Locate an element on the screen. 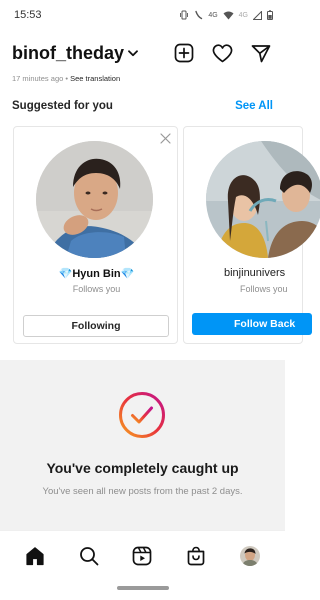 The height and width of the screenshot is (600, 320). username: binof_theday is located at coordinates (68, 52).